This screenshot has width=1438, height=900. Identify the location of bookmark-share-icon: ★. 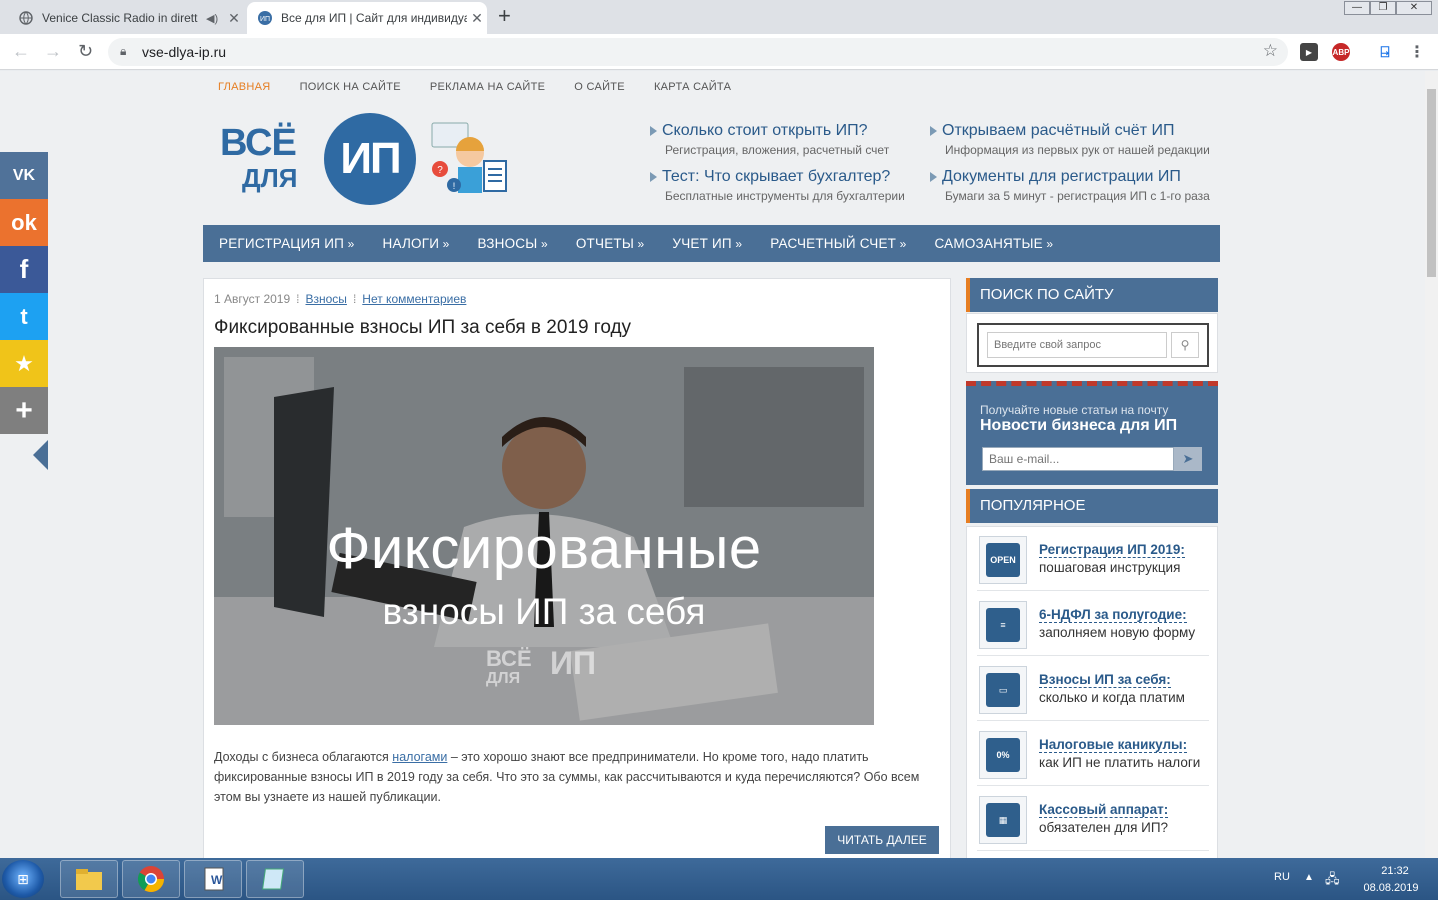
(24, 363).